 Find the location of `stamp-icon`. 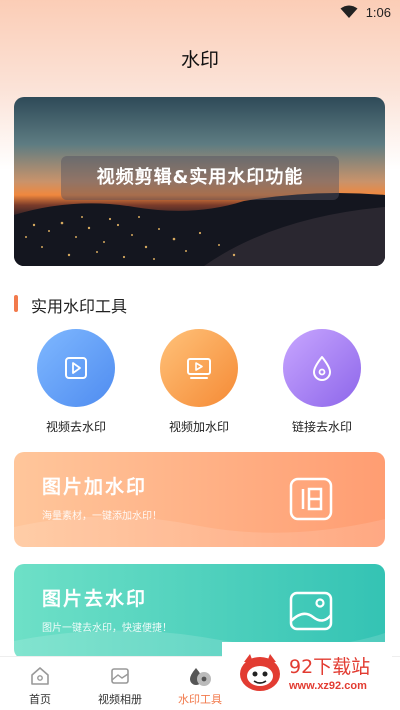

stamp-icon is located at coordinates (311, 499).